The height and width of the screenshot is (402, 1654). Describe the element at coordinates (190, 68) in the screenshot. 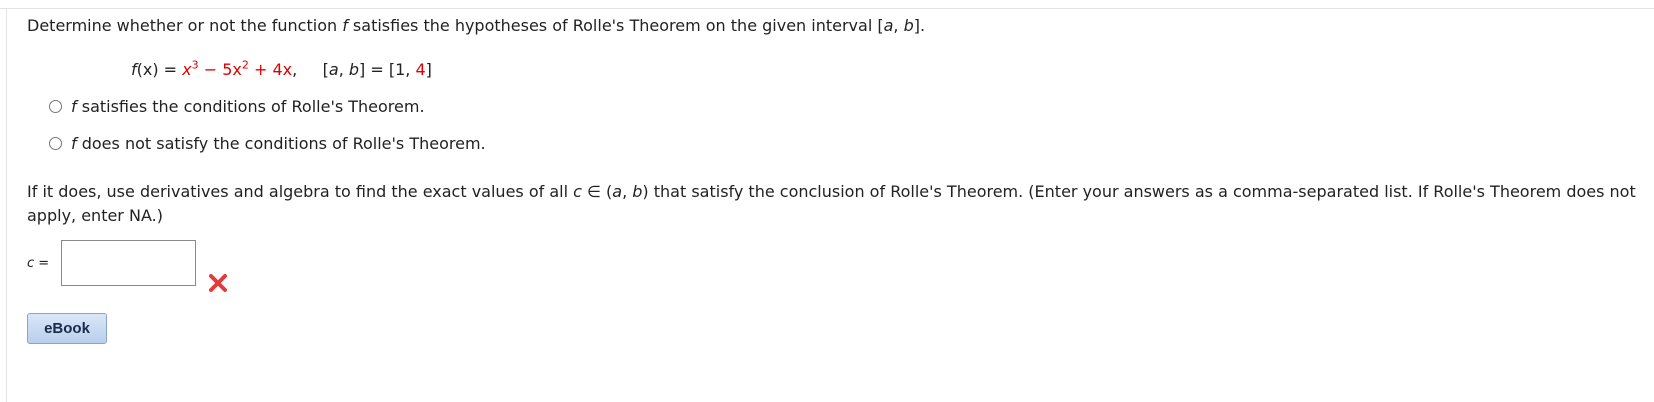

I see `term-cubic: x3` at that location.